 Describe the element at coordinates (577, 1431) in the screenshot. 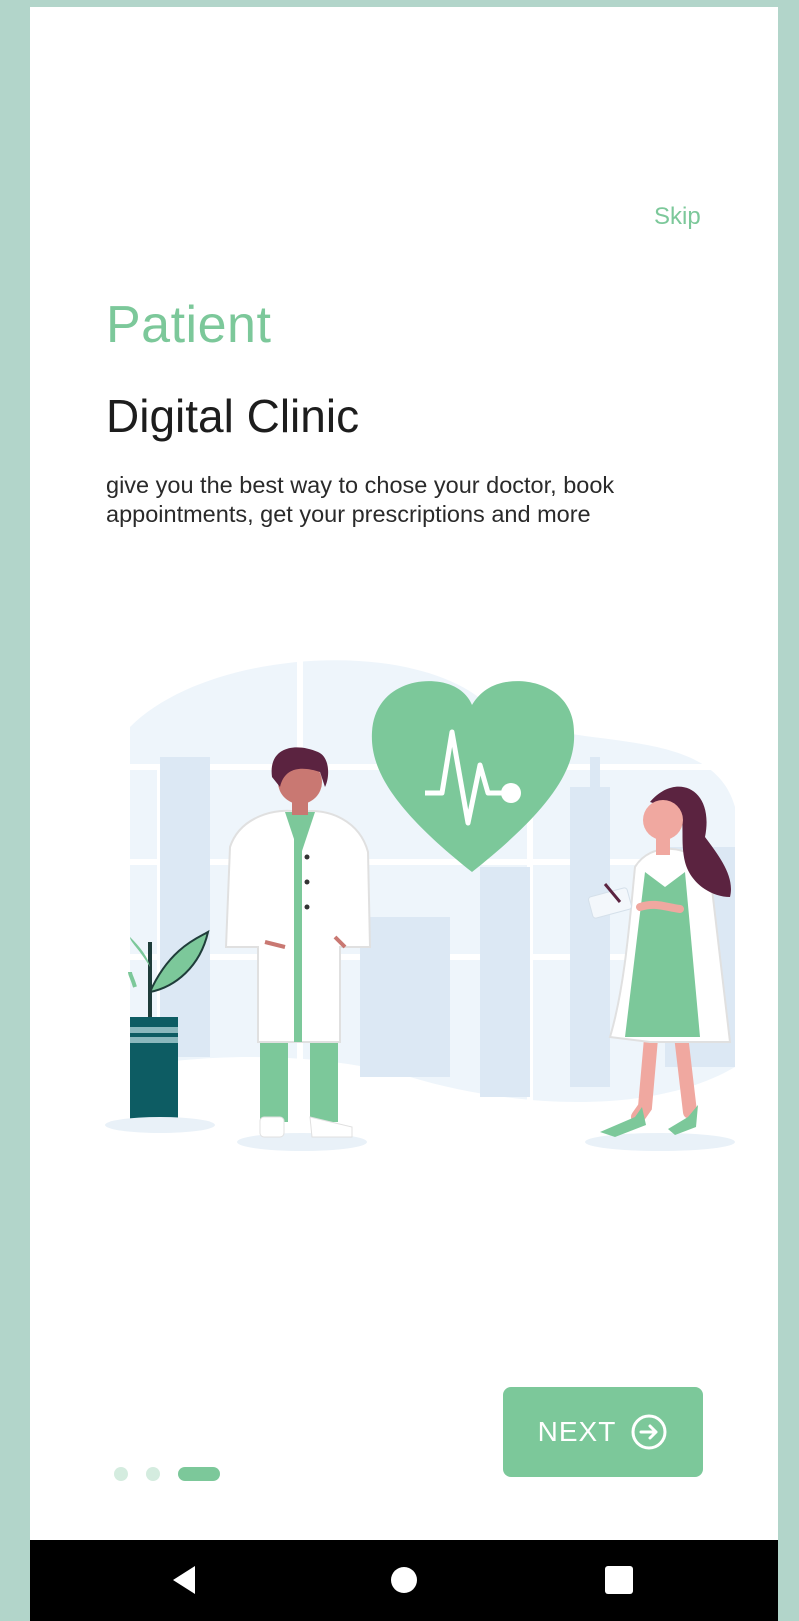

I see `next-button-label: NEXT` at that location.